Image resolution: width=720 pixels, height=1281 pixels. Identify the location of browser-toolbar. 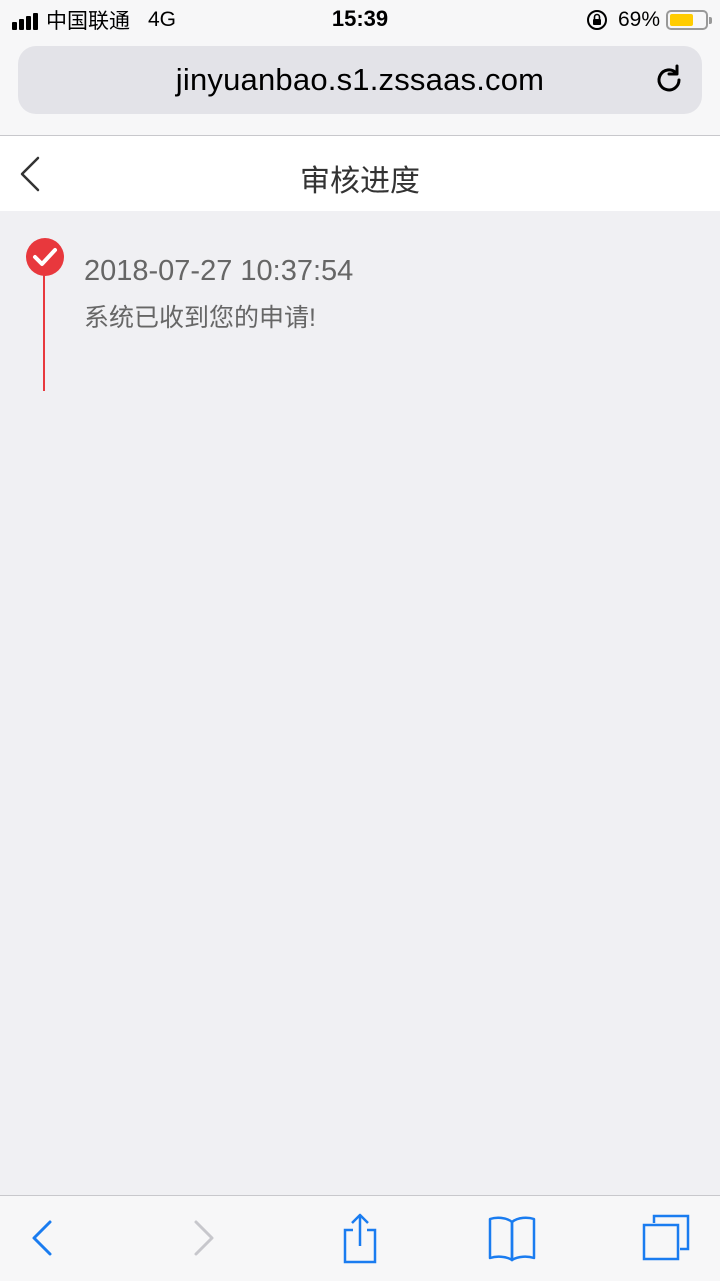
(360, 1238).